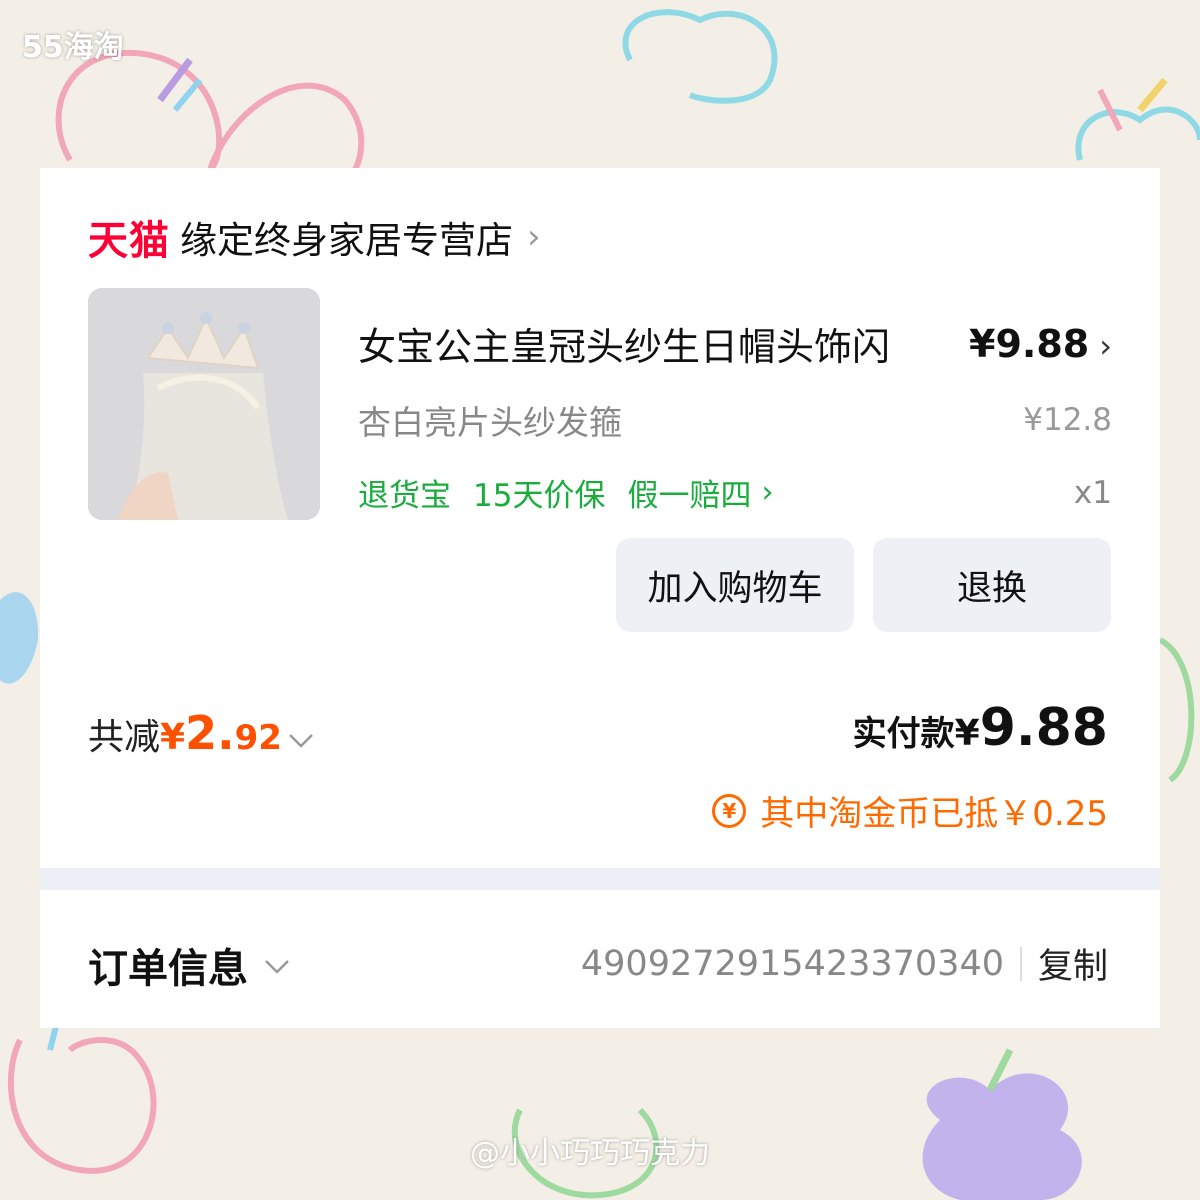 This screenshot has width=1200, height=1200. Describe the element at coordinates (346, 237) in the screenshot. I see `store-name: 缘定终身家居专营店` at that location.